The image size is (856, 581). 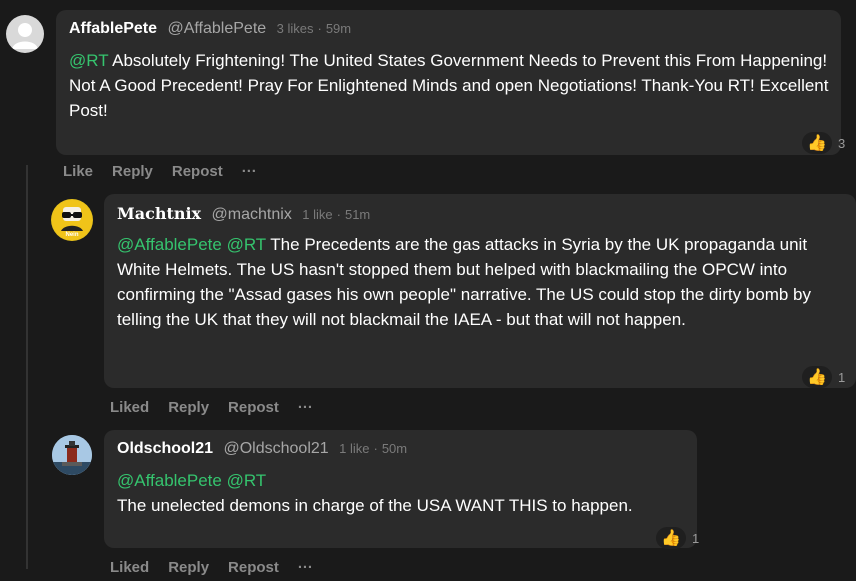 I want to click on user-silhouette-icon, so click(x=25, y=36).